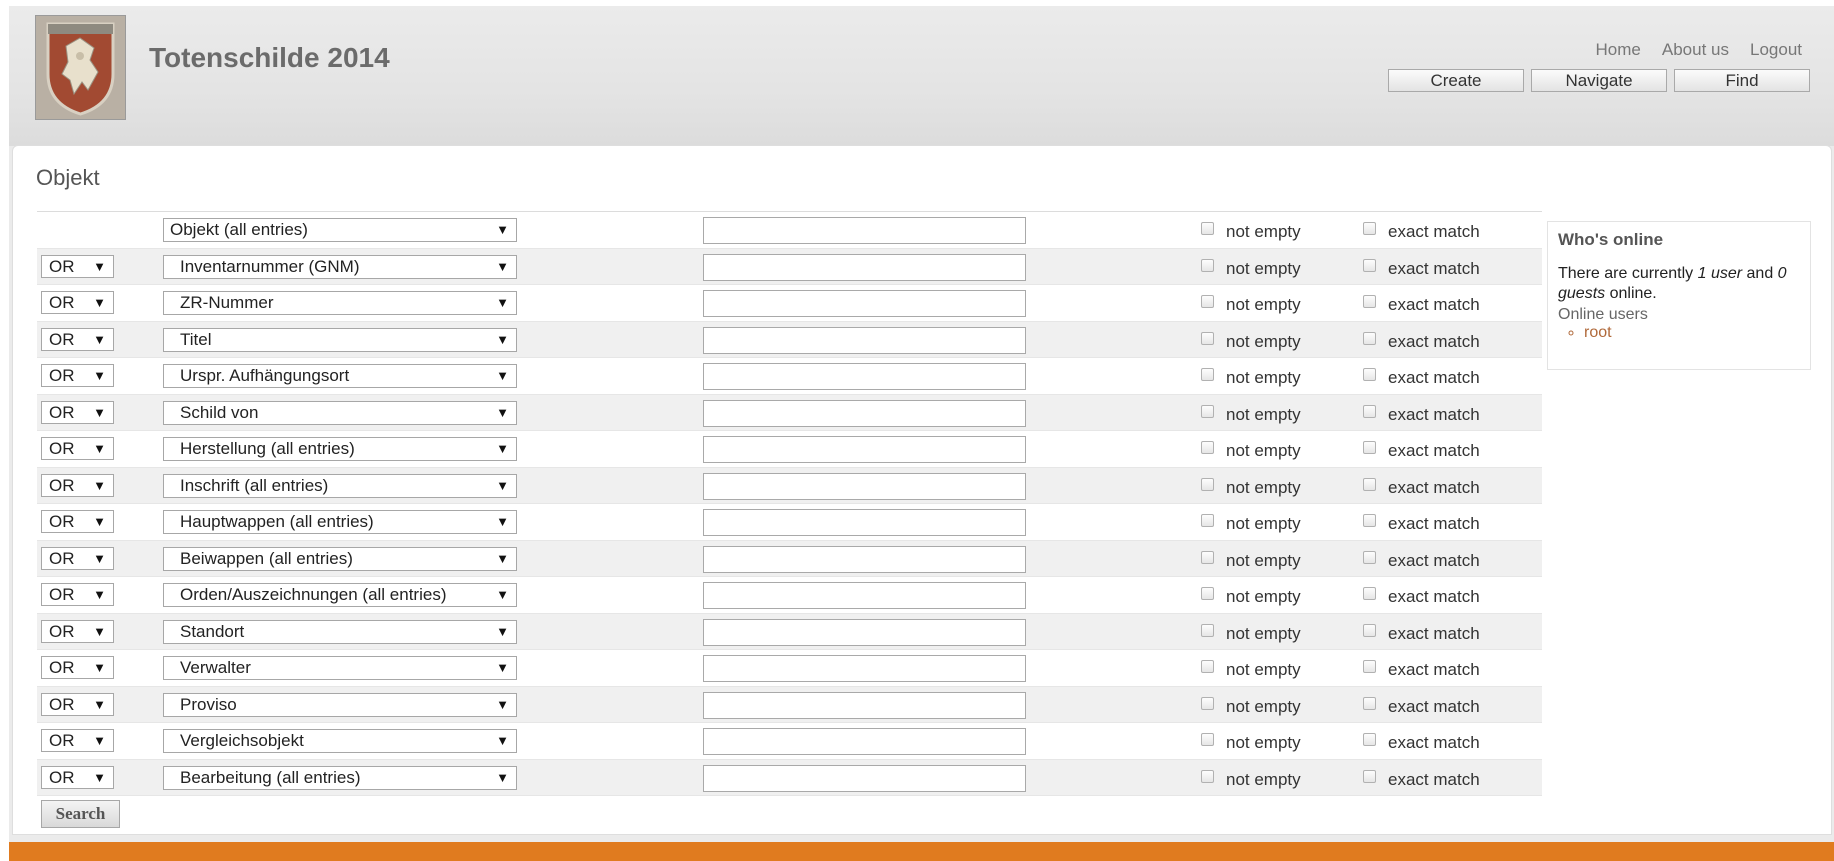 Image resolution: width=1834 pixels, height=861 pixels. Describe the element at coordinates (340, 741) in the screenshot. I see `field-select: Vergleichsobjekt ▼` at that location.